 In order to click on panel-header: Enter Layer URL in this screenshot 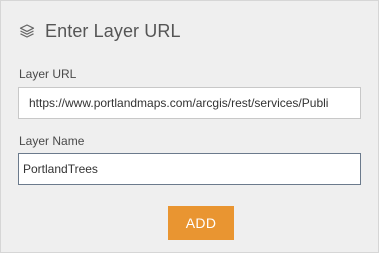, I will do `click(99, 31)`.